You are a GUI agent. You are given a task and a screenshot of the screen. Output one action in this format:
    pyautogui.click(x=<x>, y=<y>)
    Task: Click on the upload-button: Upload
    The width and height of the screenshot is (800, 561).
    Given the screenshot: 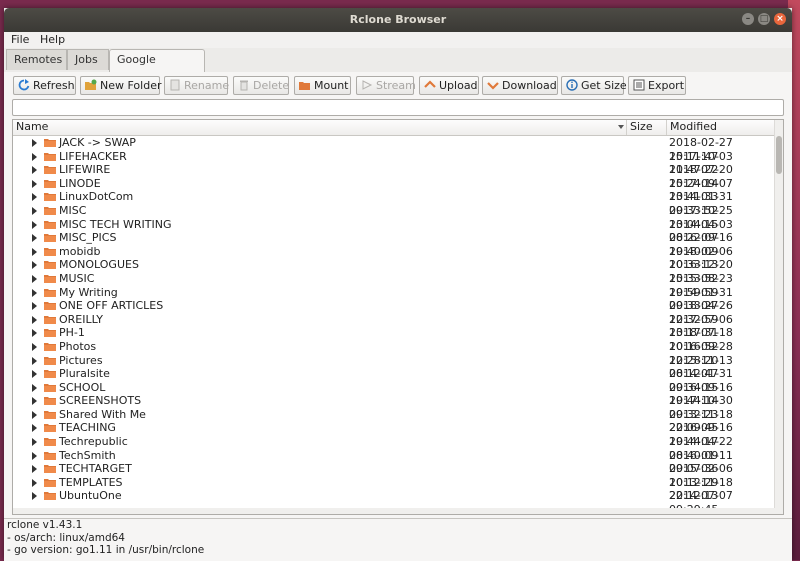 What is the action you would take?
    pyautogui.click(x=449, y=85)
    